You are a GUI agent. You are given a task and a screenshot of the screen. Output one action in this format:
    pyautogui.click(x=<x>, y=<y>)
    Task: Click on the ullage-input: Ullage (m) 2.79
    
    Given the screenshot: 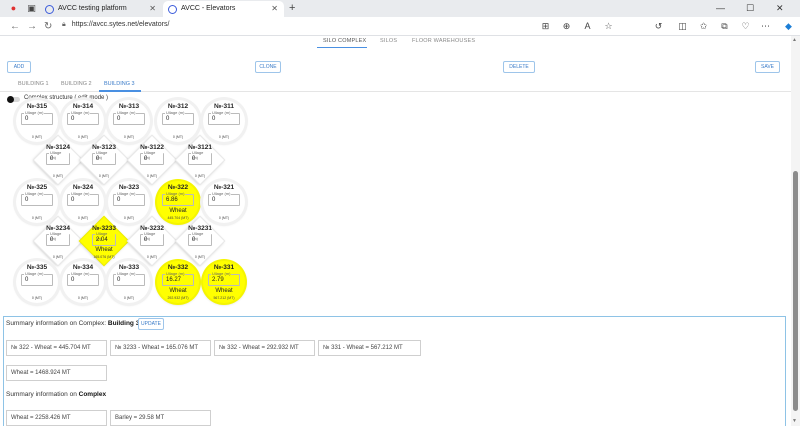 What is the action you would take?
    pyautogui.click(x=224, y=278)
    